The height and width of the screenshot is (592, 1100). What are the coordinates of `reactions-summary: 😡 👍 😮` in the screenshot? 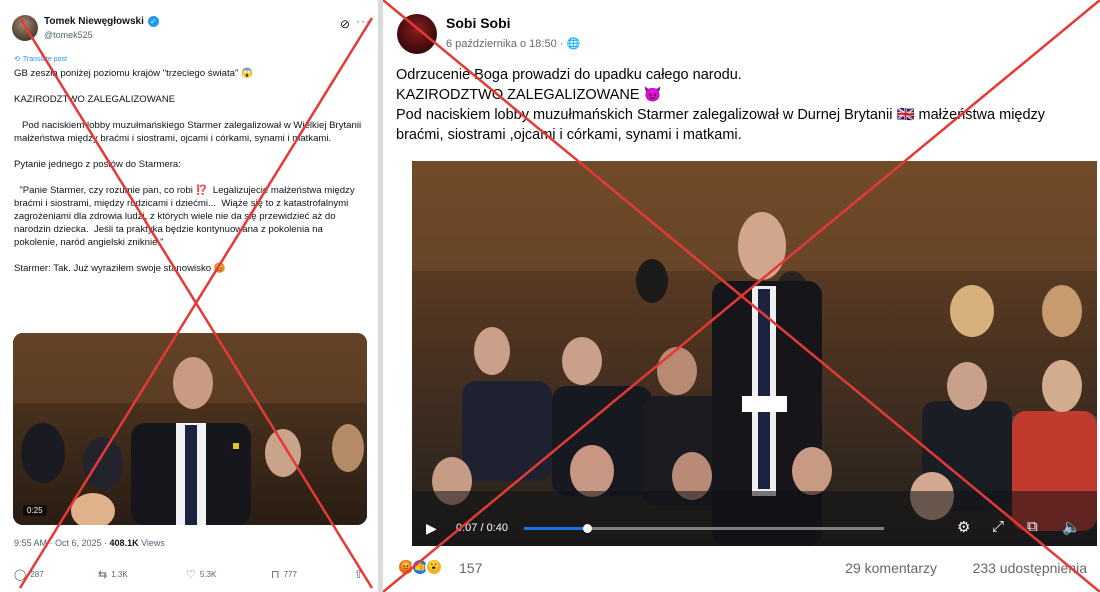 It's located at (420, 567).